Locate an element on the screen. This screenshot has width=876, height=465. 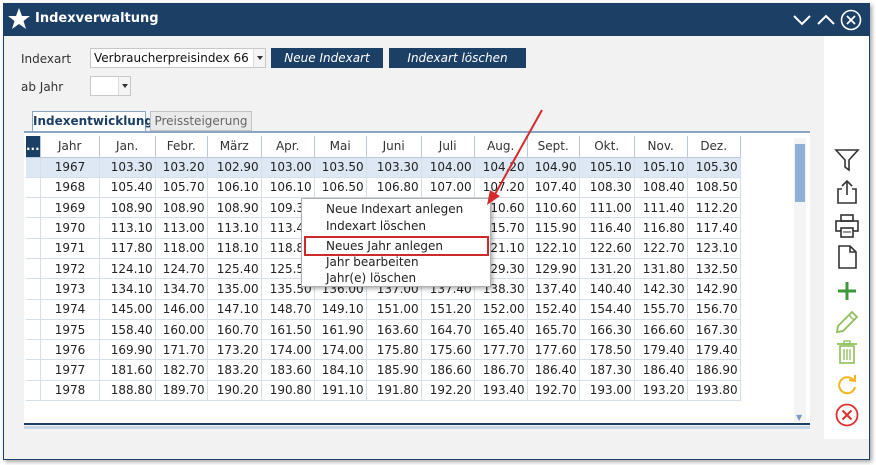
value-cell: 103.50 is located at coordinates (340, 167).